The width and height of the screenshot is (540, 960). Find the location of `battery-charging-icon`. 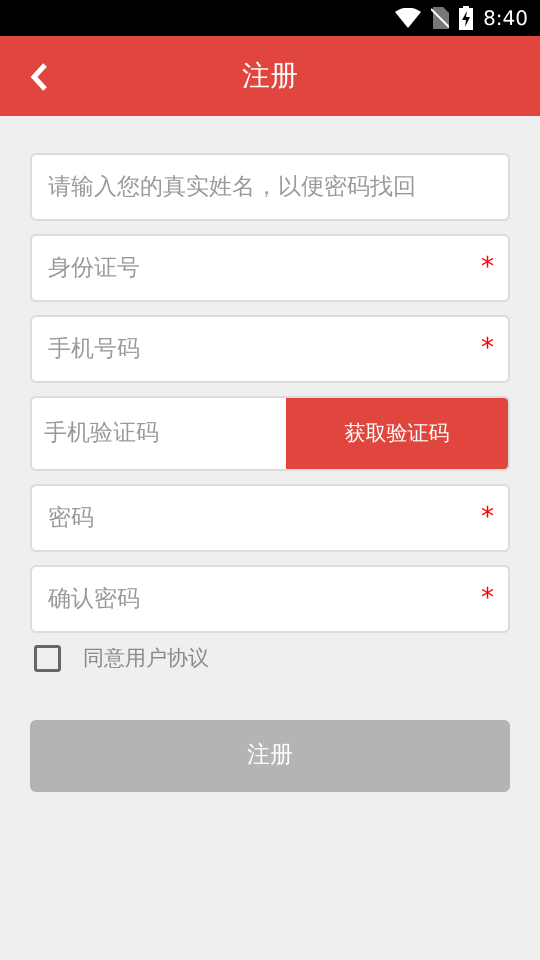

battery-charging-icon is located at coordinates (466, 18).